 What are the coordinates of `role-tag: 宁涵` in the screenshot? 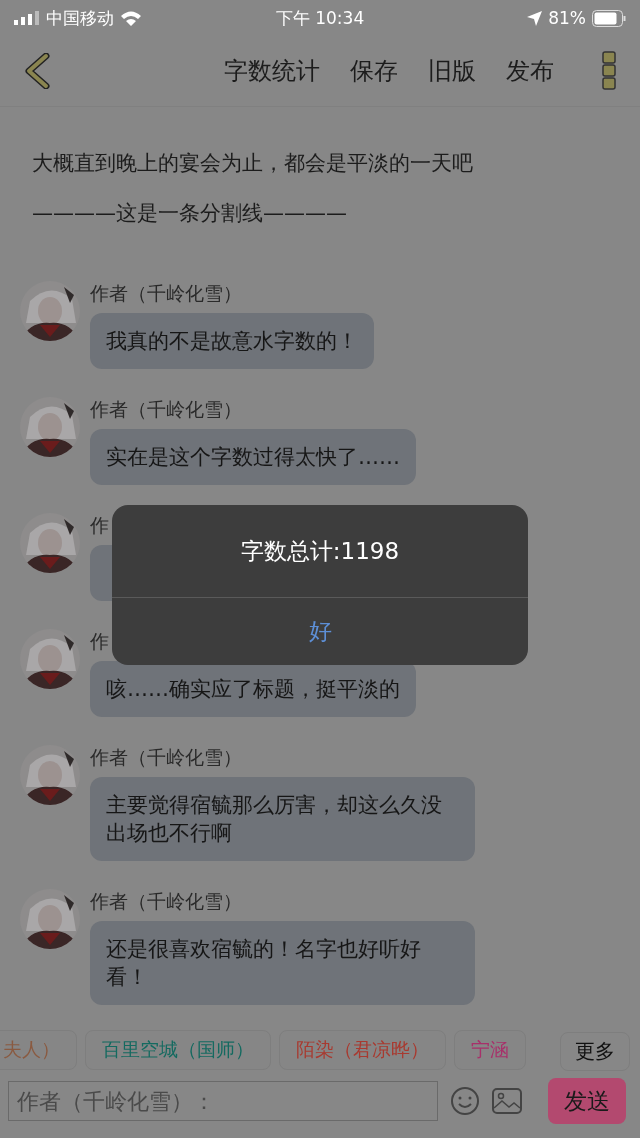 It's located at (490, 1050).